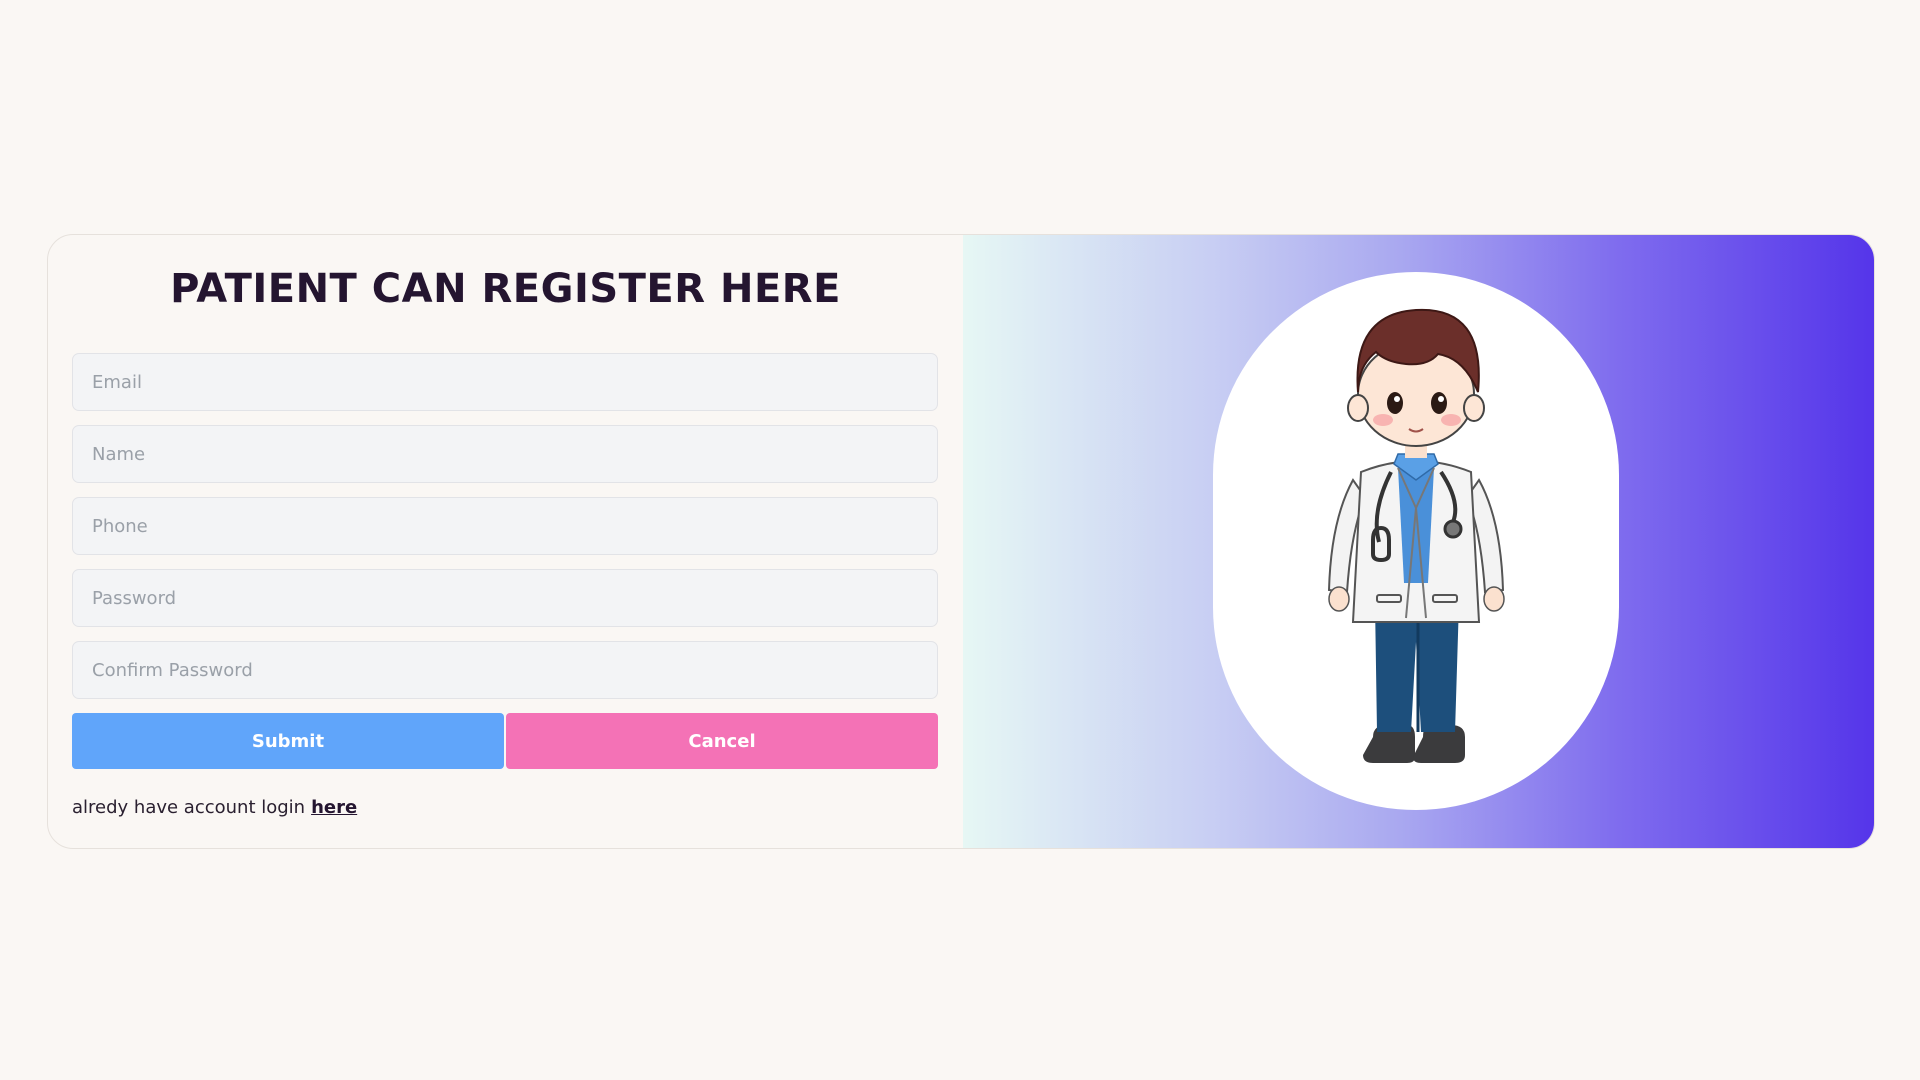 The image size is (1920, 1080). What do you see at coordinates (505, 670) in the screenshot?
I see `confirm-password-field` at bounding box center [505, 670].